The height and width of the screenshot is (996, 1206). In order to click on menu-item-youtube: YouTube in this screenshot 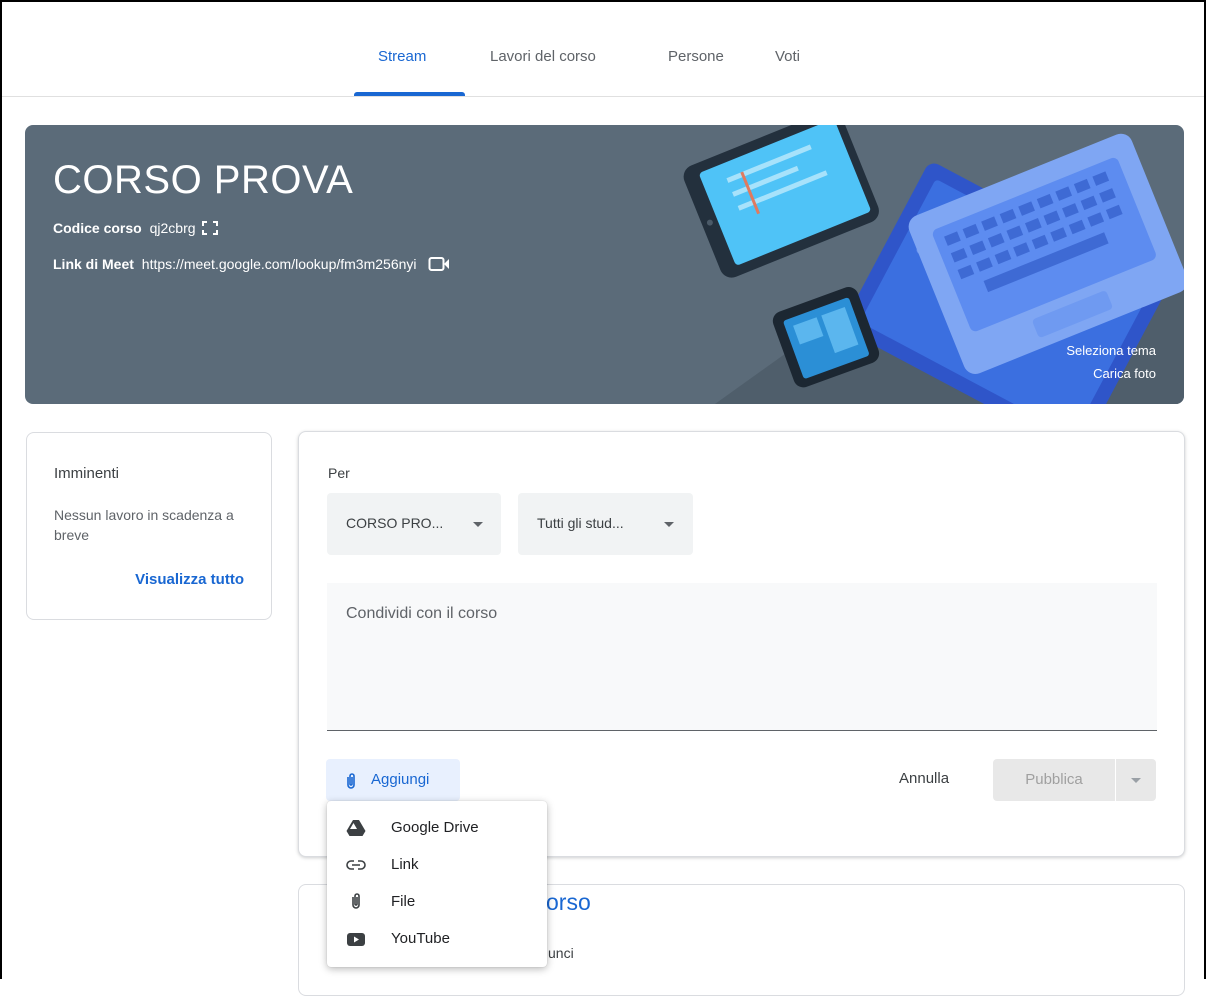, I will do `click(437, 938)`.